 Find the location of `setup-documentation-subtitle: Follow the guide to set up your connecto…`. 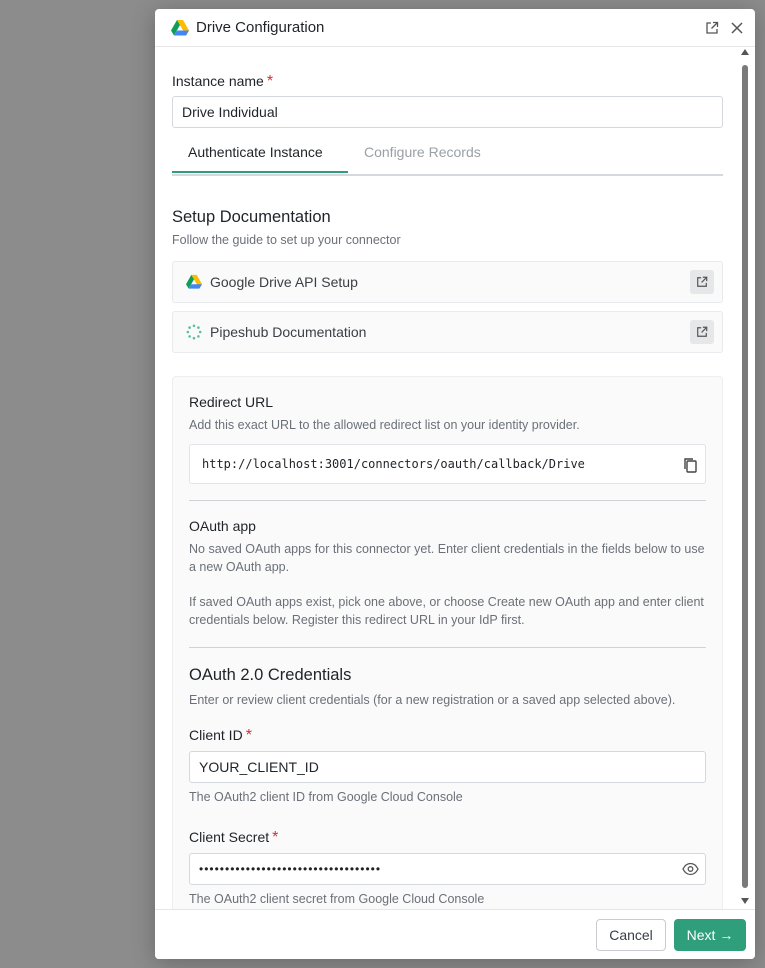

setup-documentation-subtitle: Follow the guide to set up your connecto… is located at coordinates (286, 240).